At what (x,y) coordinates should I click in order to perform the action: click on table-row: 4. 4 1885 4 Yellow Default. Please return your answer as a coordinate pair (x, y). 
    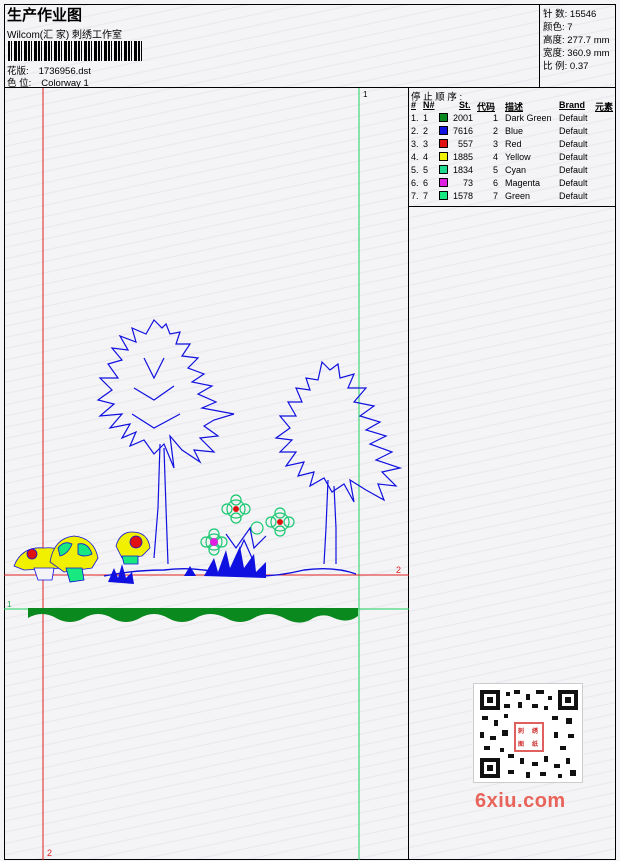
    Looking at the image, I should click on (512, 158).